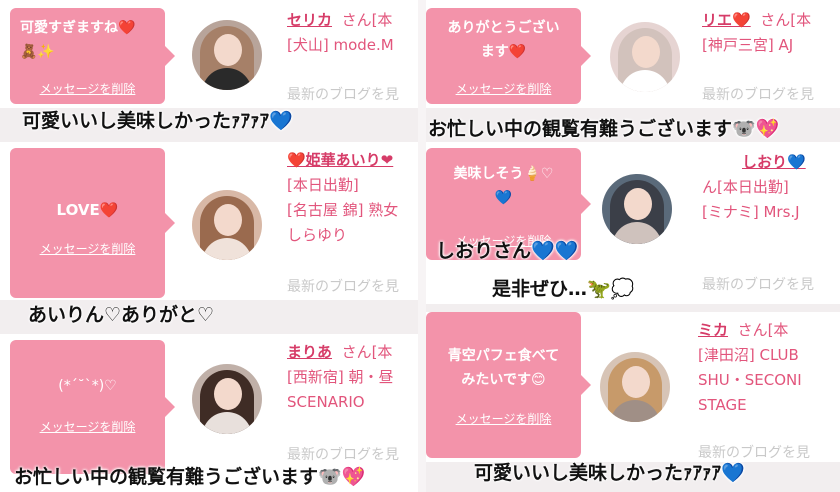 This screenshot has width=840, height=492. I want to click on info-line: SCENARIO, so click(326, 402).